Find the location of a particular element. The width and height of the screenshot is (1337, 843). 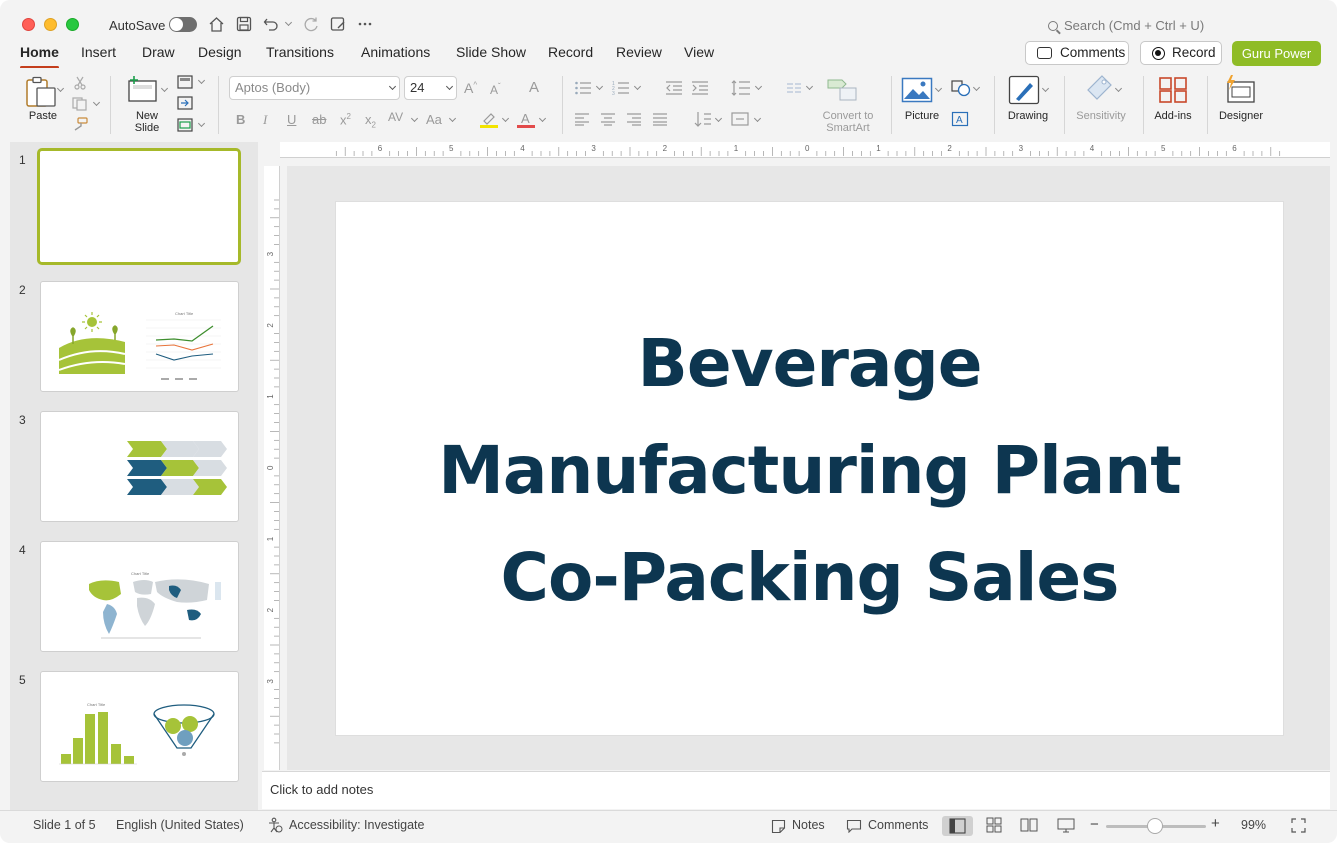

decrease-font-size-icon: Aˇ is located at coordinates (495, 89).